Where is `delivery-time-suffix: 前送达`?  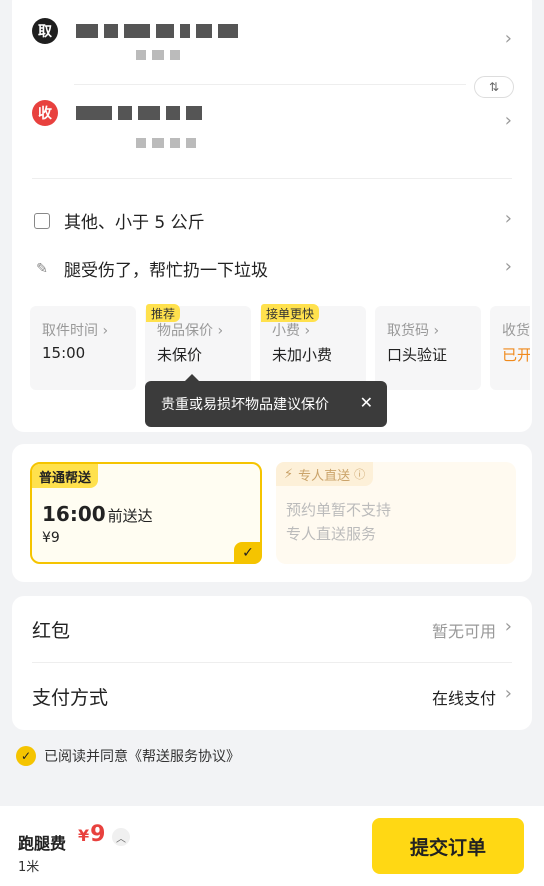
delivery-time-suffix: 前送达 is located at coordinates (130, 516).